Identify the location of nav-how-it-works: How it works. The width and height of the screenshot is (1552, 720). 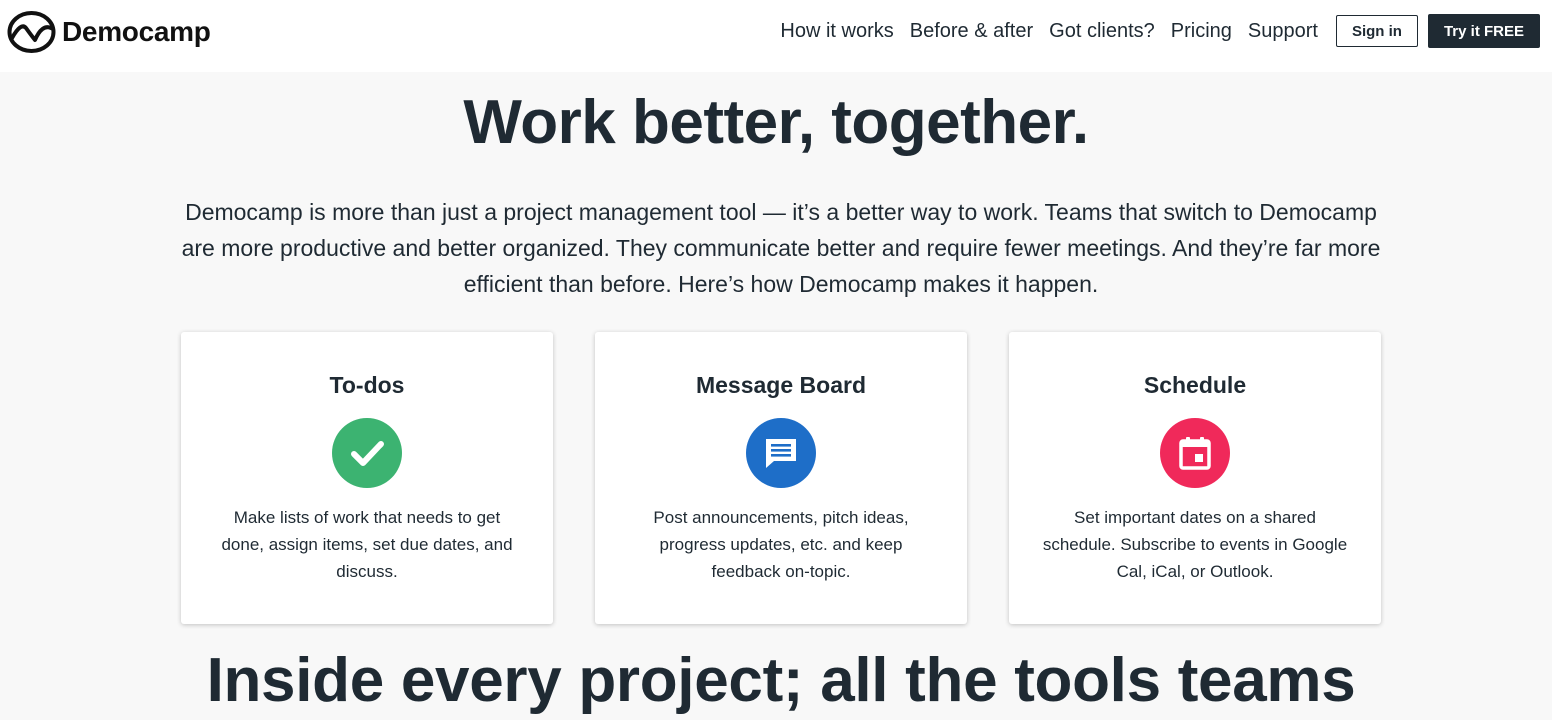
(836, 31).